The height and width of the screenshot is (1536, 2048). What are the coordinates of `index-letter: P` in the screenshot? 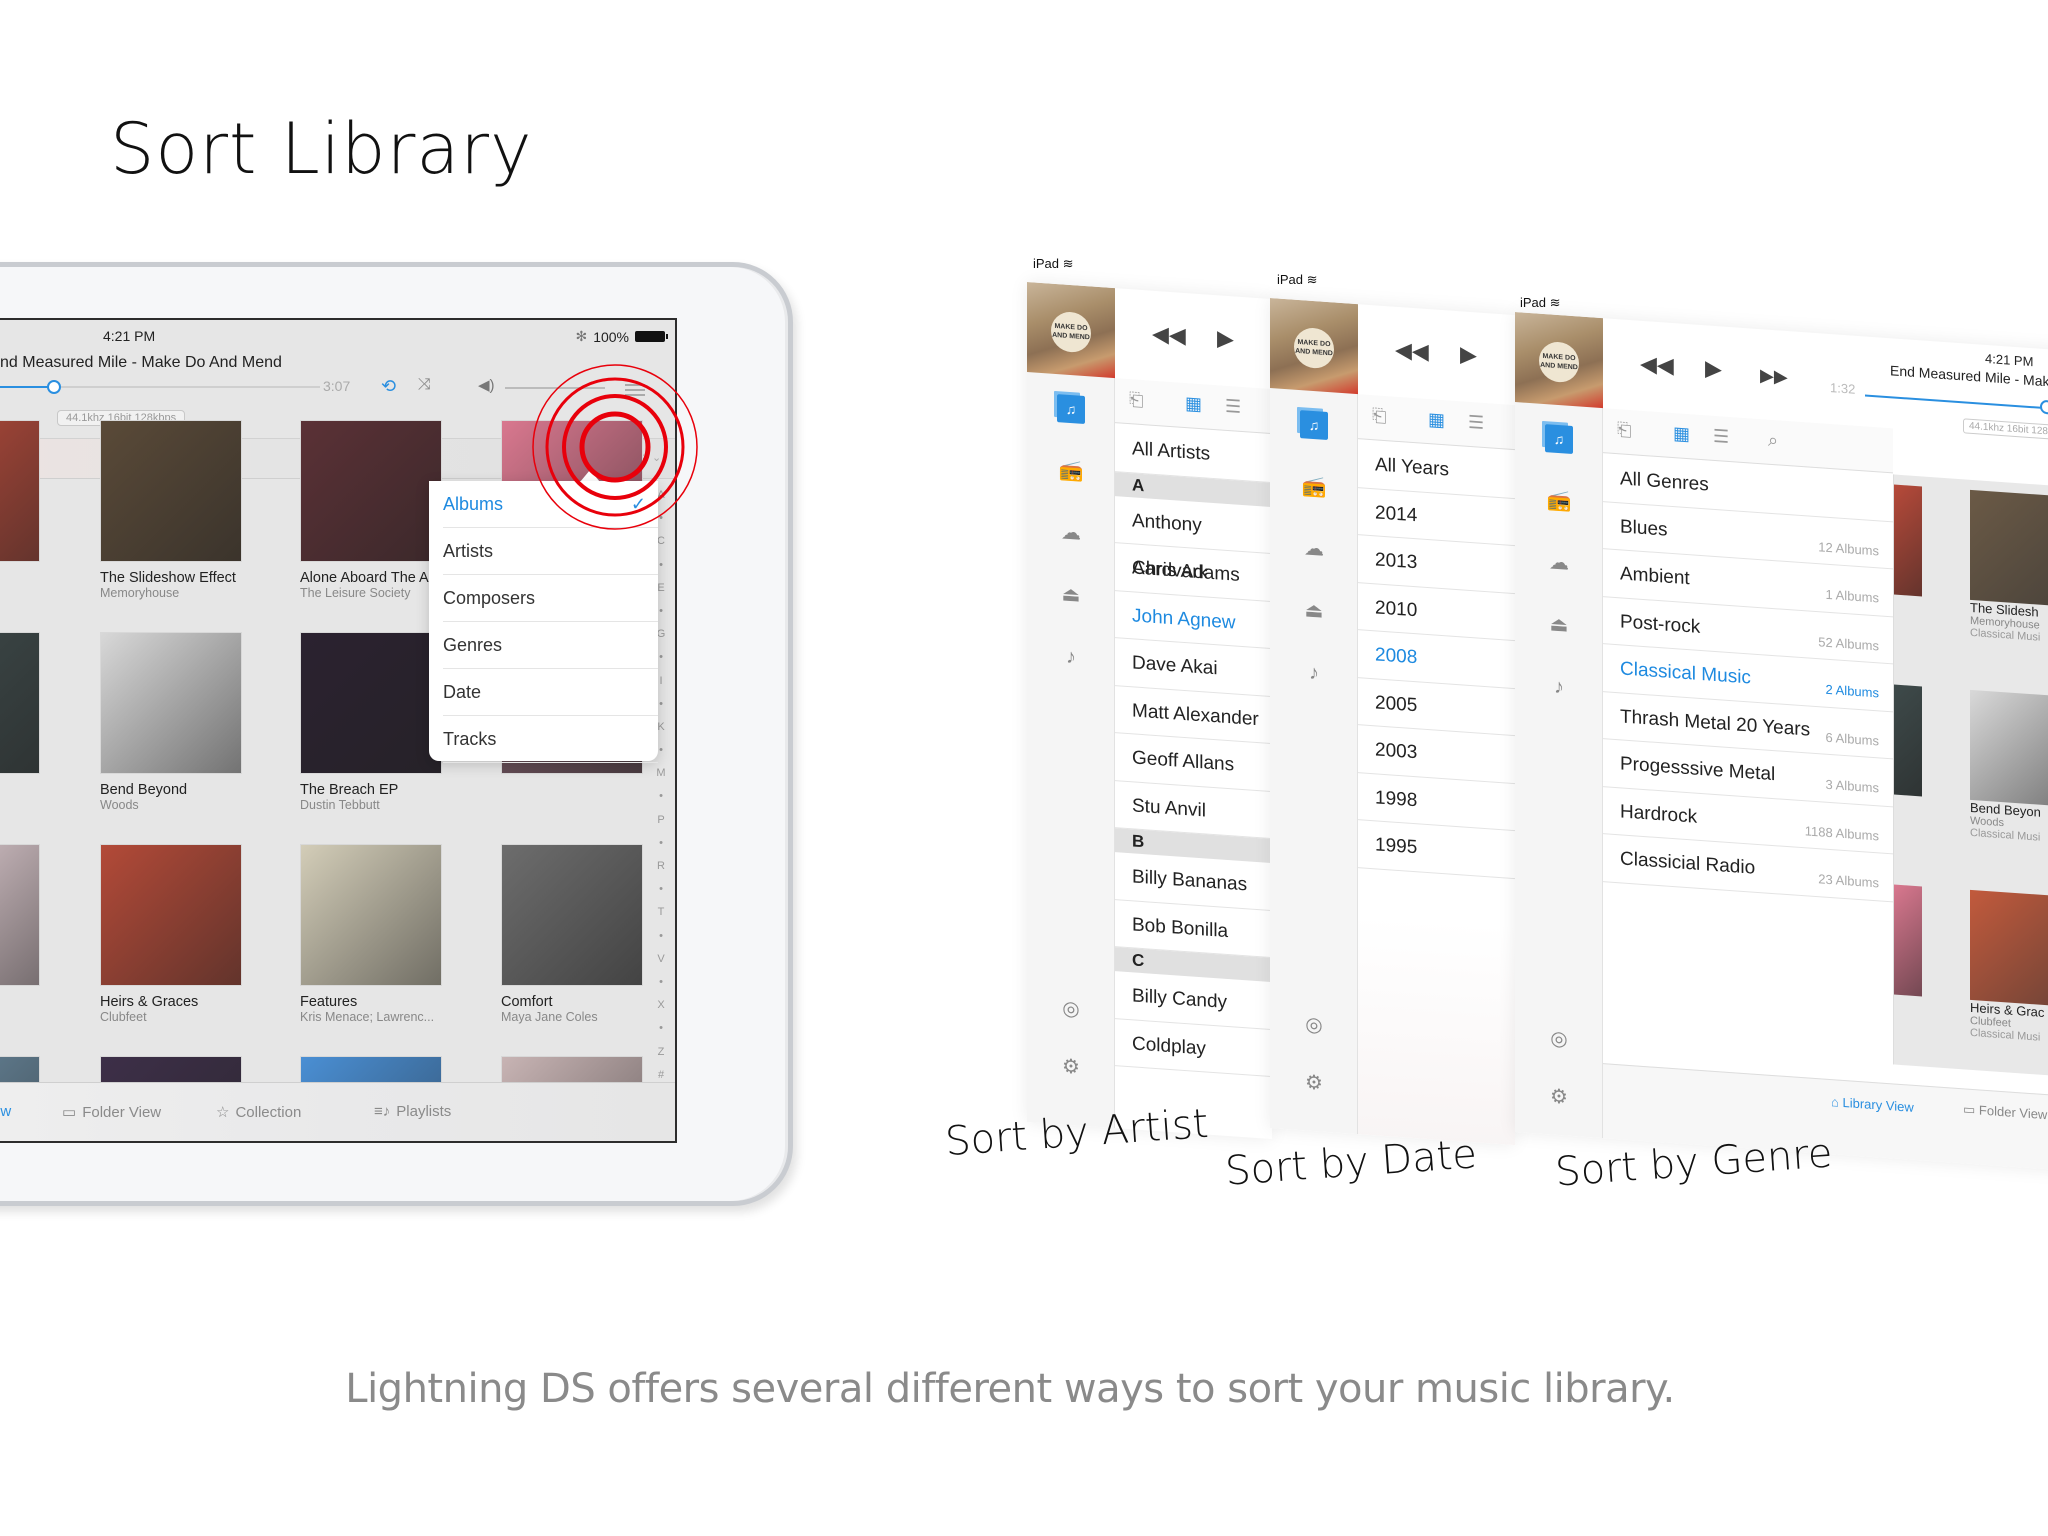 It's located at (660, 820).